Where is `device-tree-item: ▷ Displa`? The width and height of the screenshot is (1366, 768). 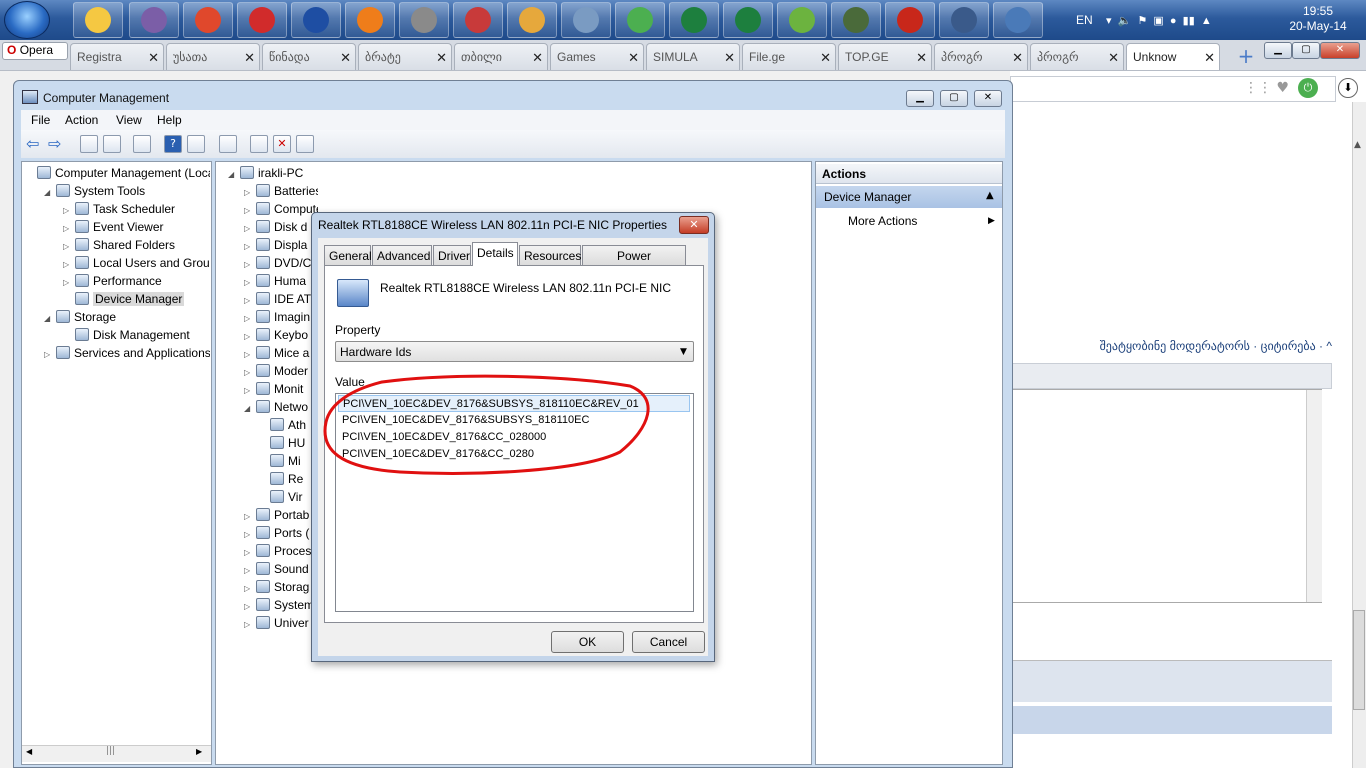 device-tree-item: ▷ Displa is located at coordinates (273, 245).